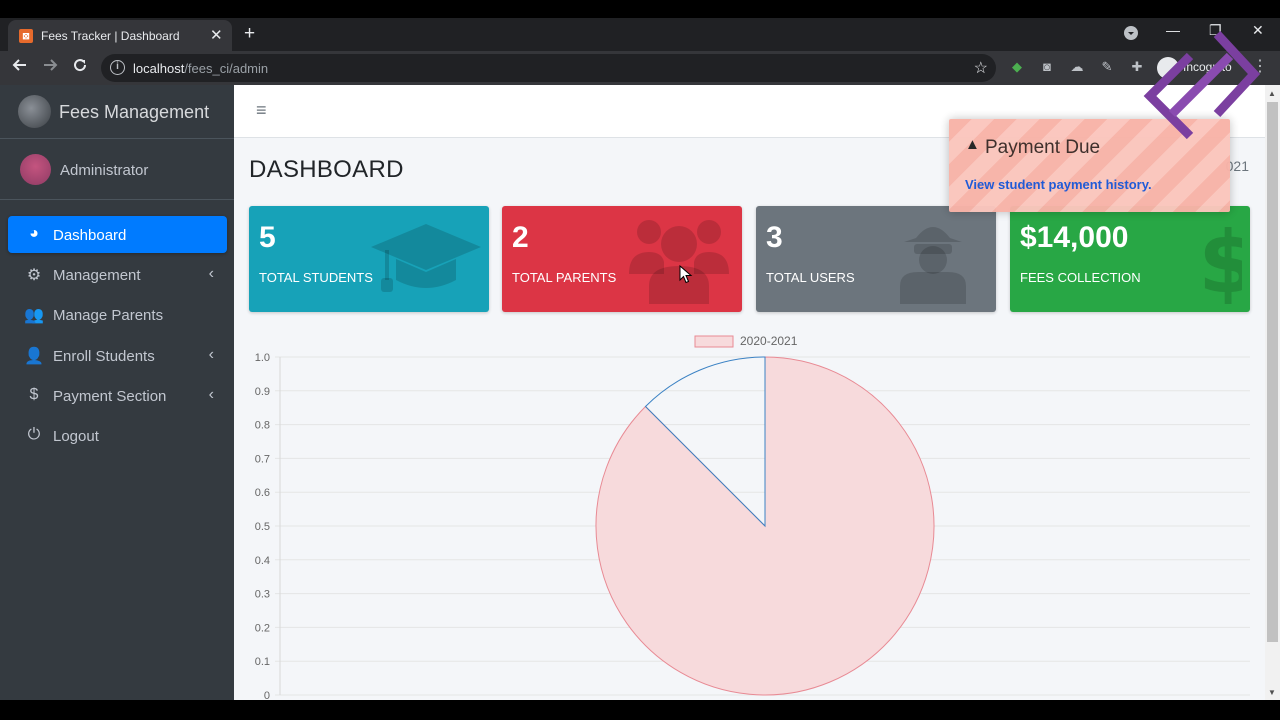  Describe the element at coordinates (774, 237) in the screenshot. I see `stat-value: 3` at that location.